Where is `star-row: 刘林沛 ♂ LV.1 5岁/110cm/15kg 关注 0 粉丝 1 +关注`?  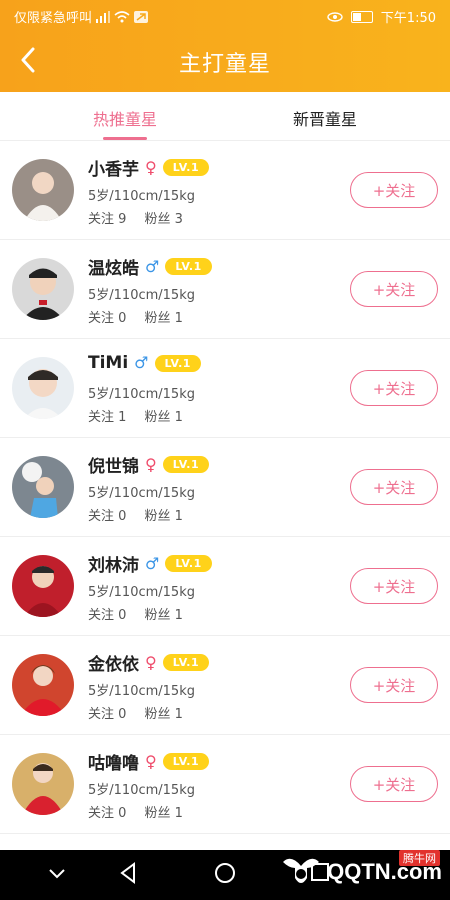
star-row: 刘林沛 ♂ LV.1 5岁/110cm/15kg 关注 0 粉丝 1 +关注 is located at coordinates (225, 586).